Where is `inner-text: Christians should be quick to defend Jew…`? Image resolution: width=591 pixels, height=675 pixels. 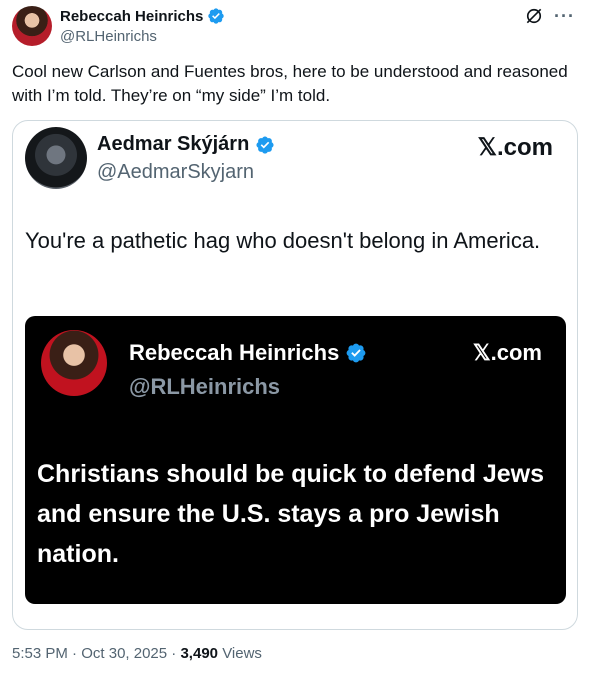 inner-text: Christians should be quick to defend Jew… is located at coordinates (291, 514).